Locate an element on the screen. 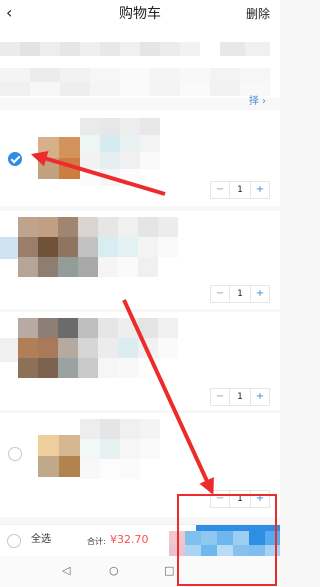 The height and width of the screenshot is (587, 320). cart-item-3: − 1 + is located at coordinates (140, 361).